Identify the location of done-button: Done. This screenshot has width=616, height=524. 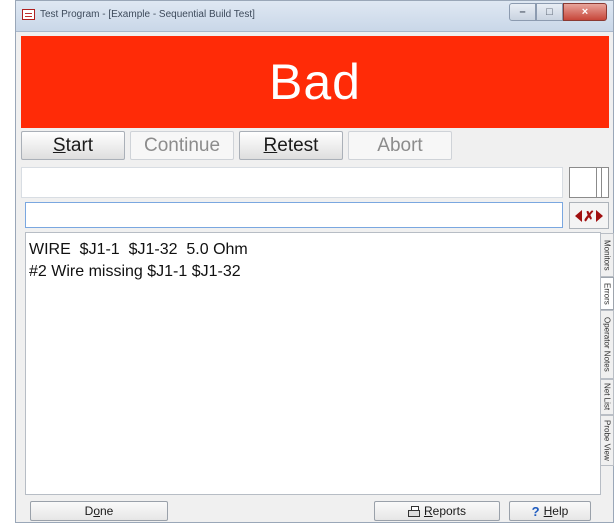
(99, 511).